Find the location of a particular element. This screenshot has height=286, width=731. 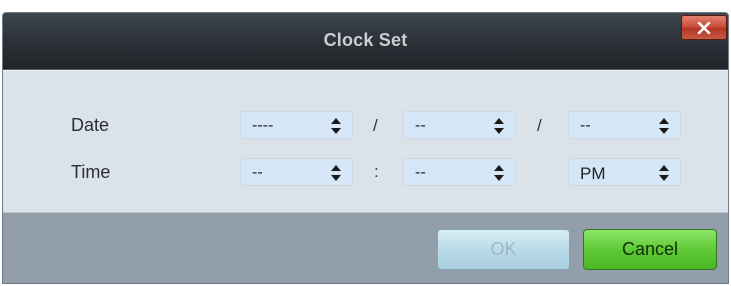

close-icon is located at coordinates (704, 27).